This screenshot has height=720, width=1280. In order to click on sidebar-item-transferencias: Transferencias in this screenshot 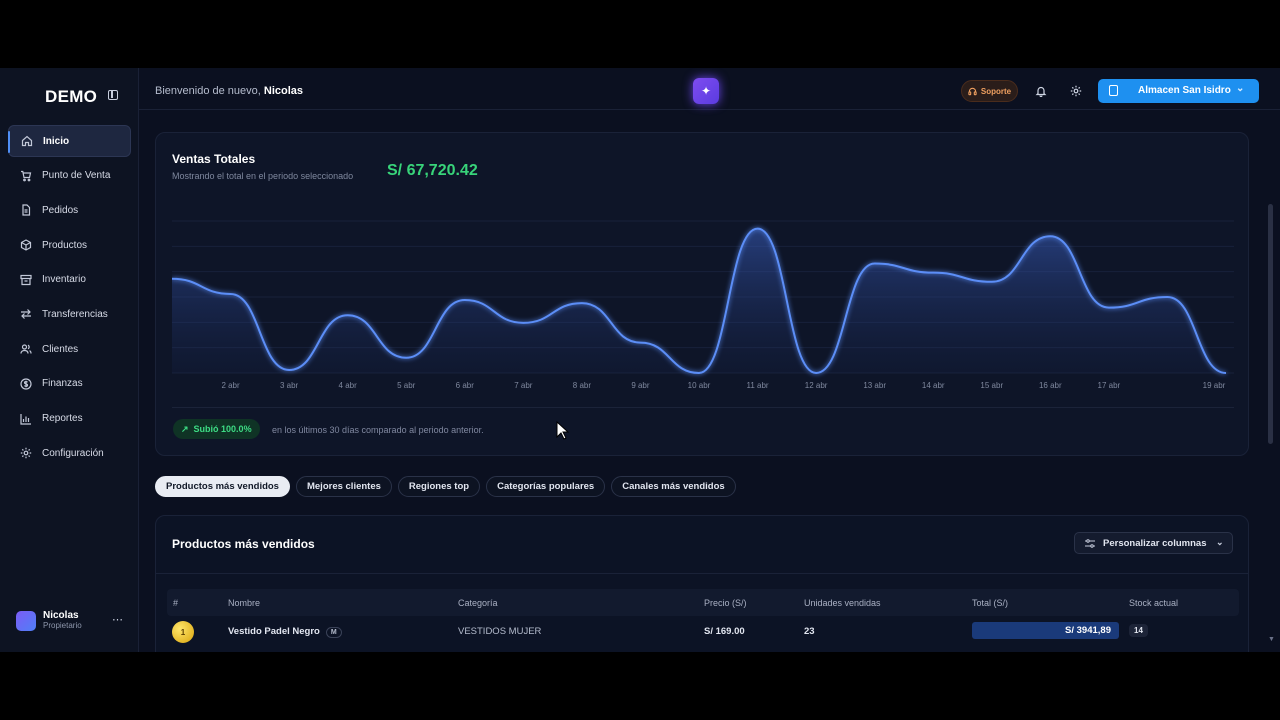, I will do `click(69, 314)`.